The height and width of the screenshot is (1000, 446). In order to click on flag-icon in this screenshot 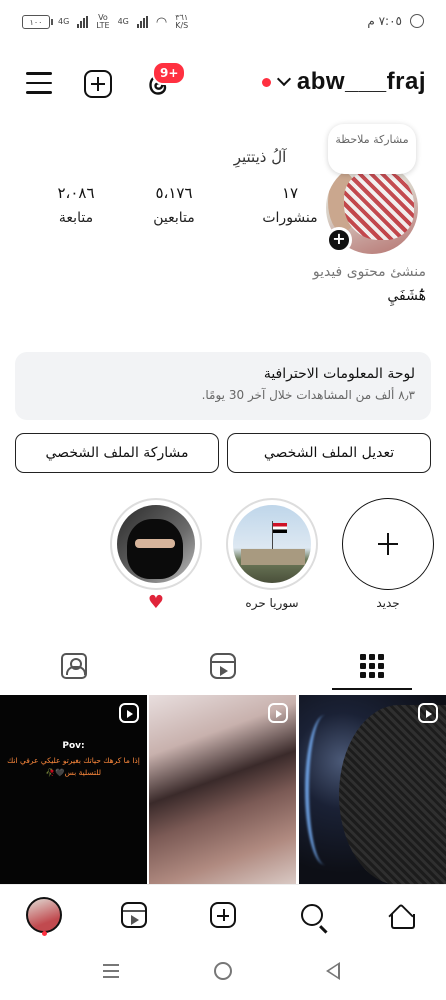, I will do `click(280, 528)`.